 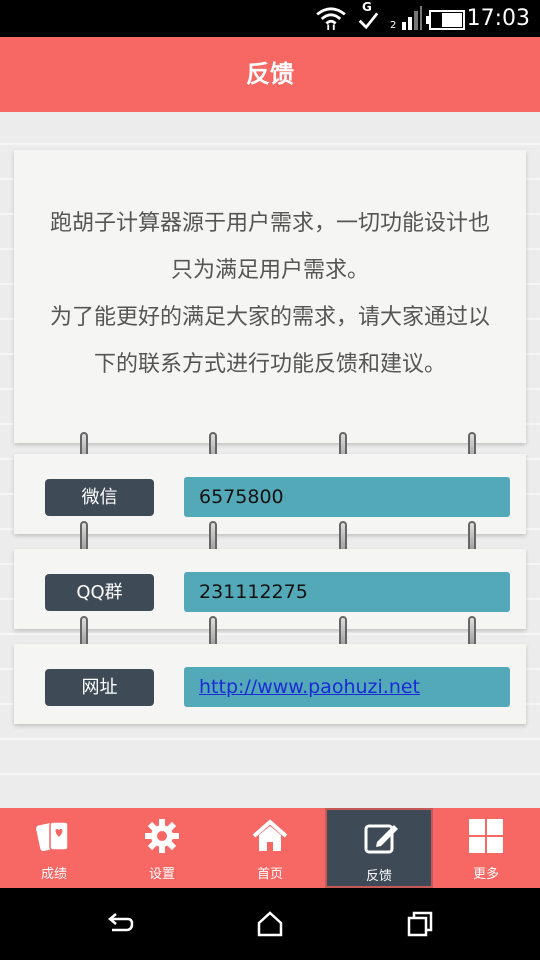 What do you see at coordinates (485, 874) in the screenshot?
I see `nav-label: 更多` at bounding box center [485, 874].